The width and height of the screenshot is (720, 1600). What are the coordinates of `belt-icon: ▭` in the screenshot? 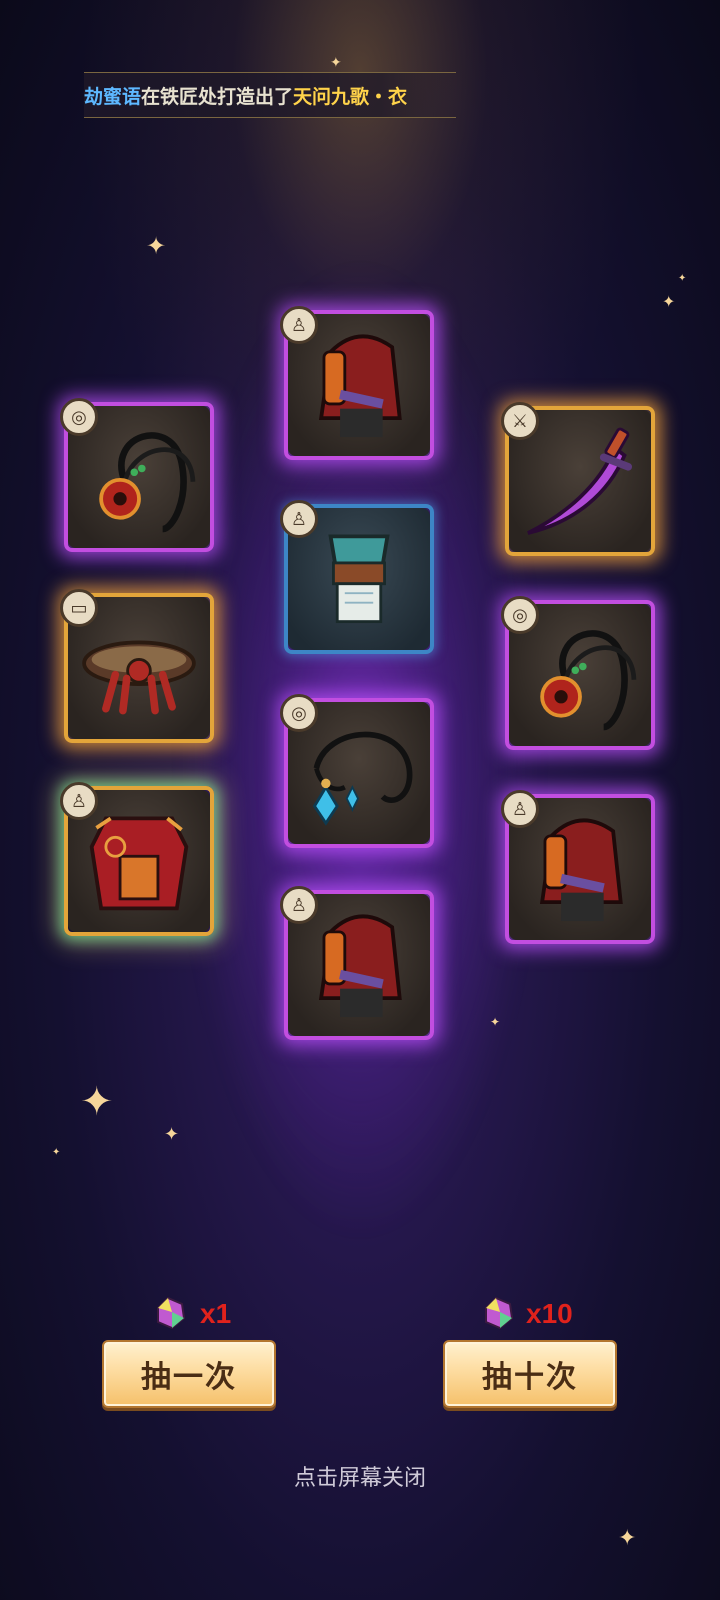 It's located at (79, 608).